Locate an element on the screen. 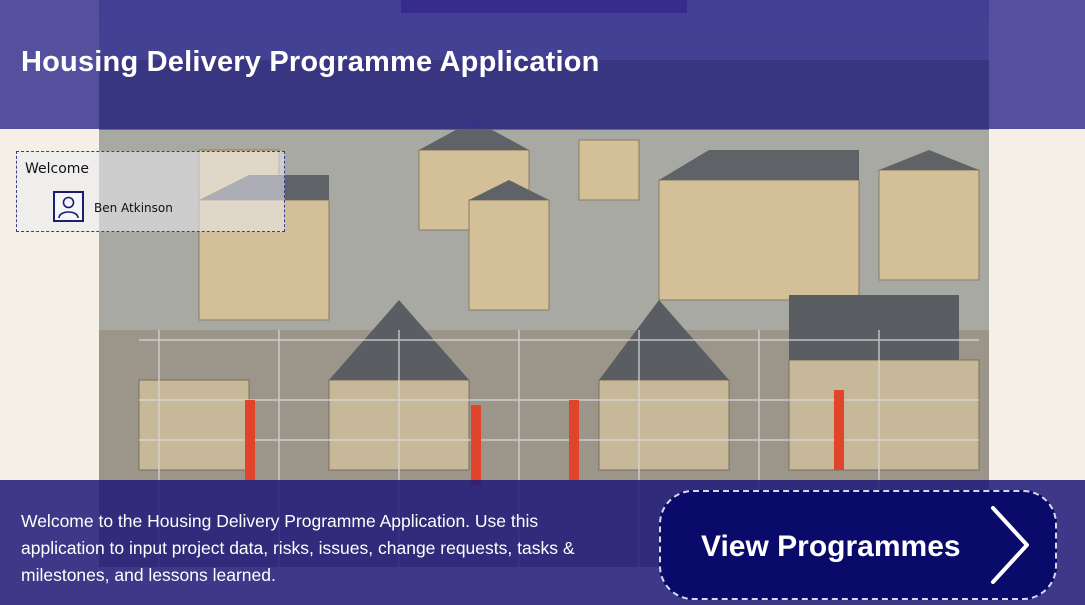 The image size is (1085, 605). user-icon is located at coordinates (68, 206).